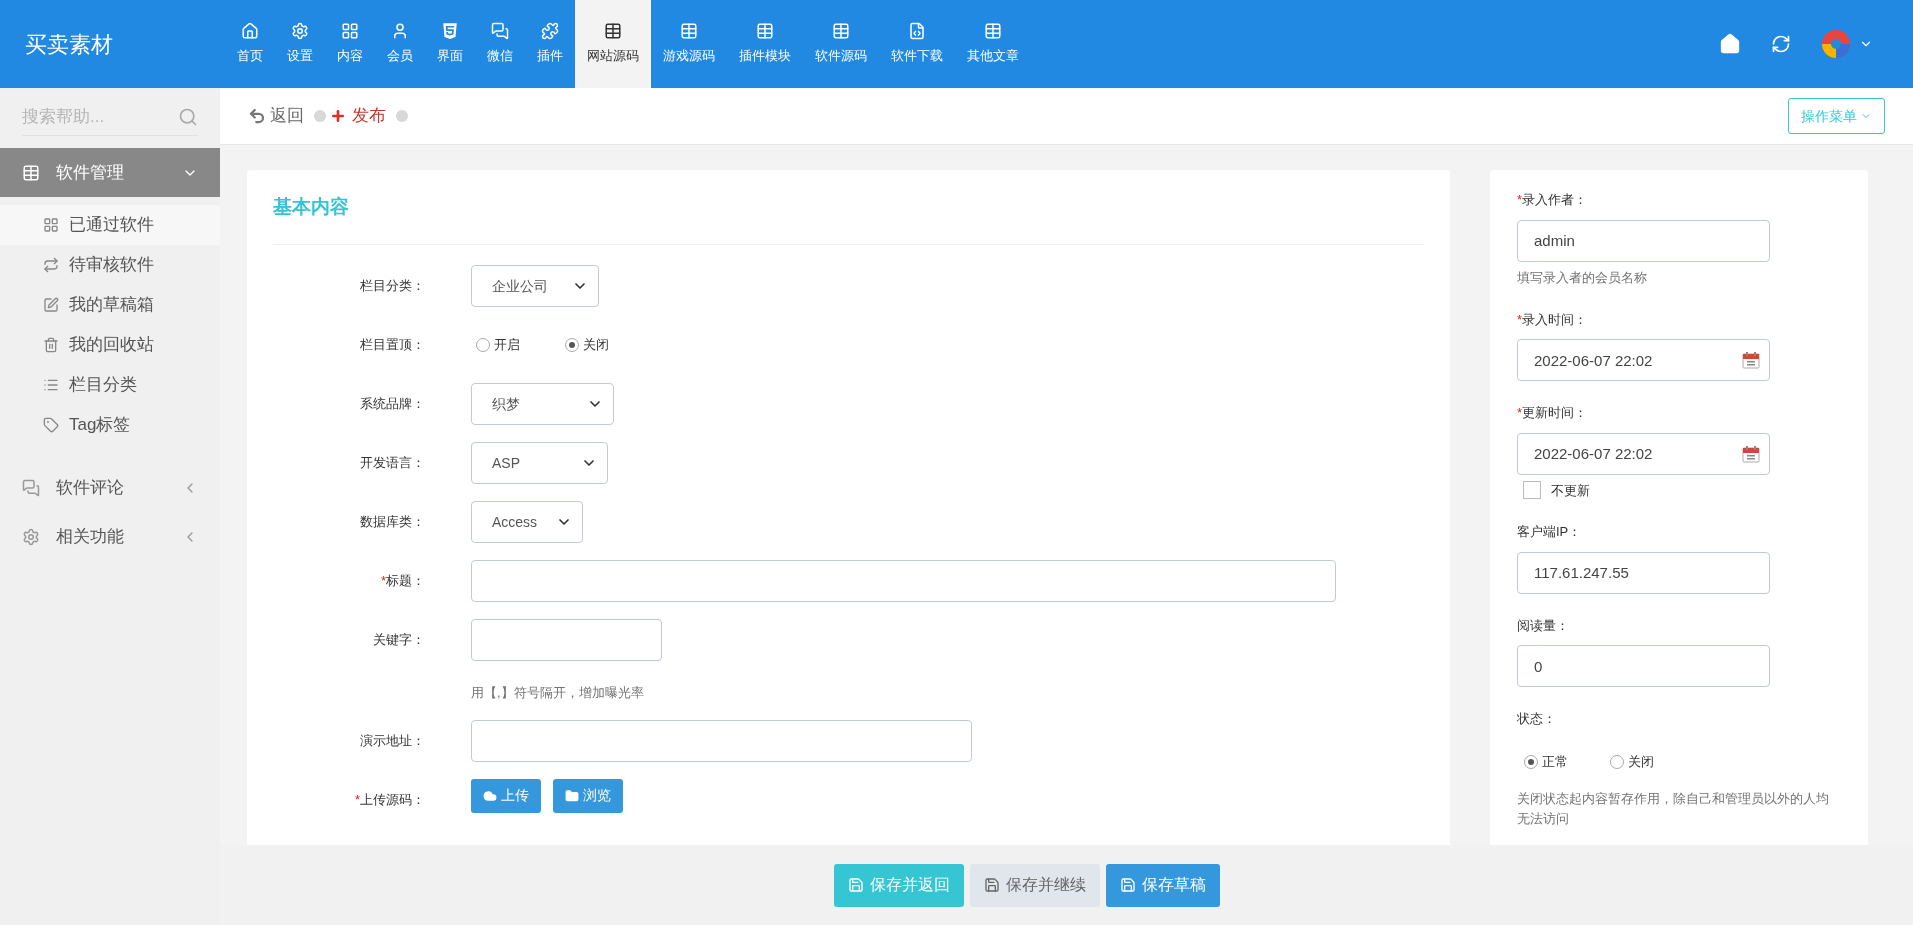 The height and width of the screenshot is (925, 1913). I want to click on field-label: *录入时间：, so click(1553, 319).